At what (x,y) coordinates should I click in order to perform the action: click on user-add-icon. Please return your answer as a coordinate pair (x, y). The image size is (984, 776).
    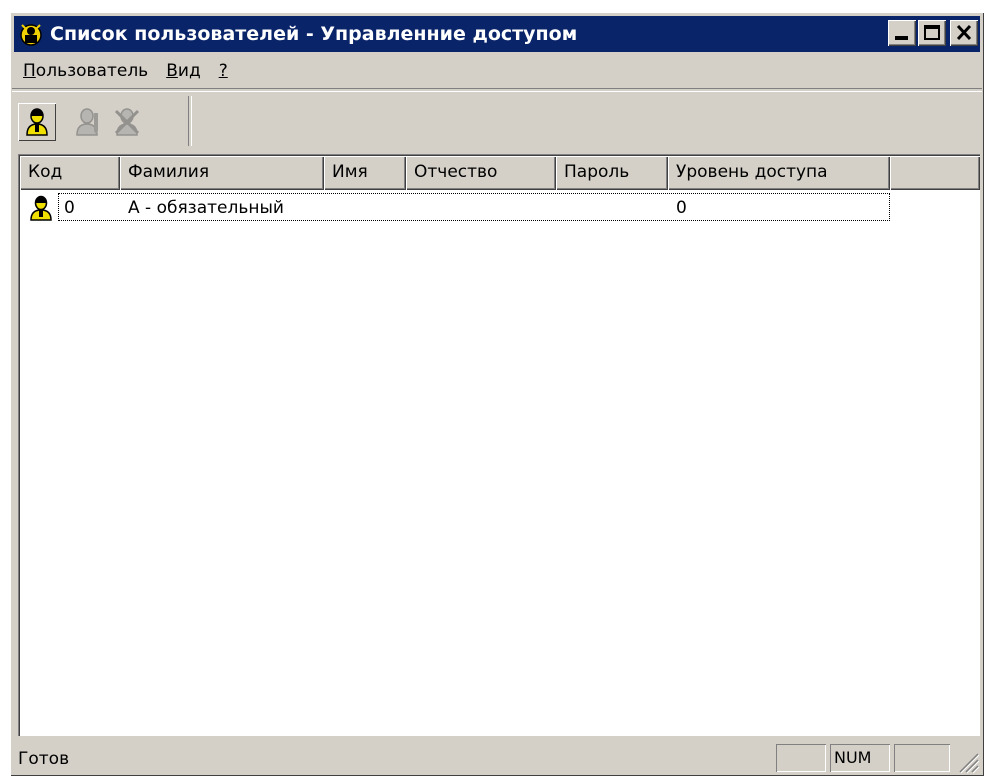
    Looking at the image, I should click on (37, 122).